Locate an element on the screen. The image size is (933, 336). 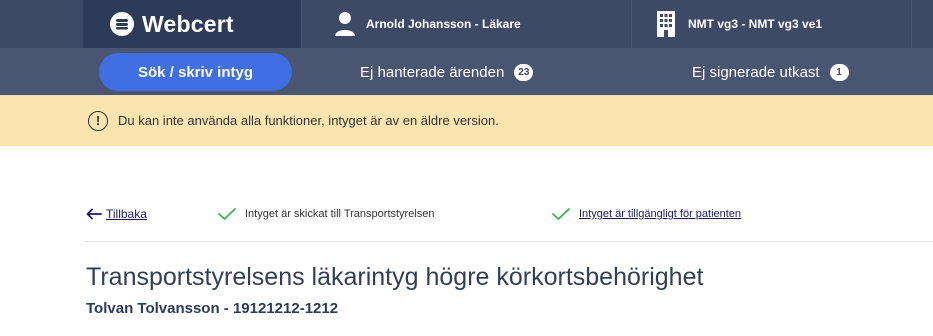
divider is located at coordinates (508, 241).